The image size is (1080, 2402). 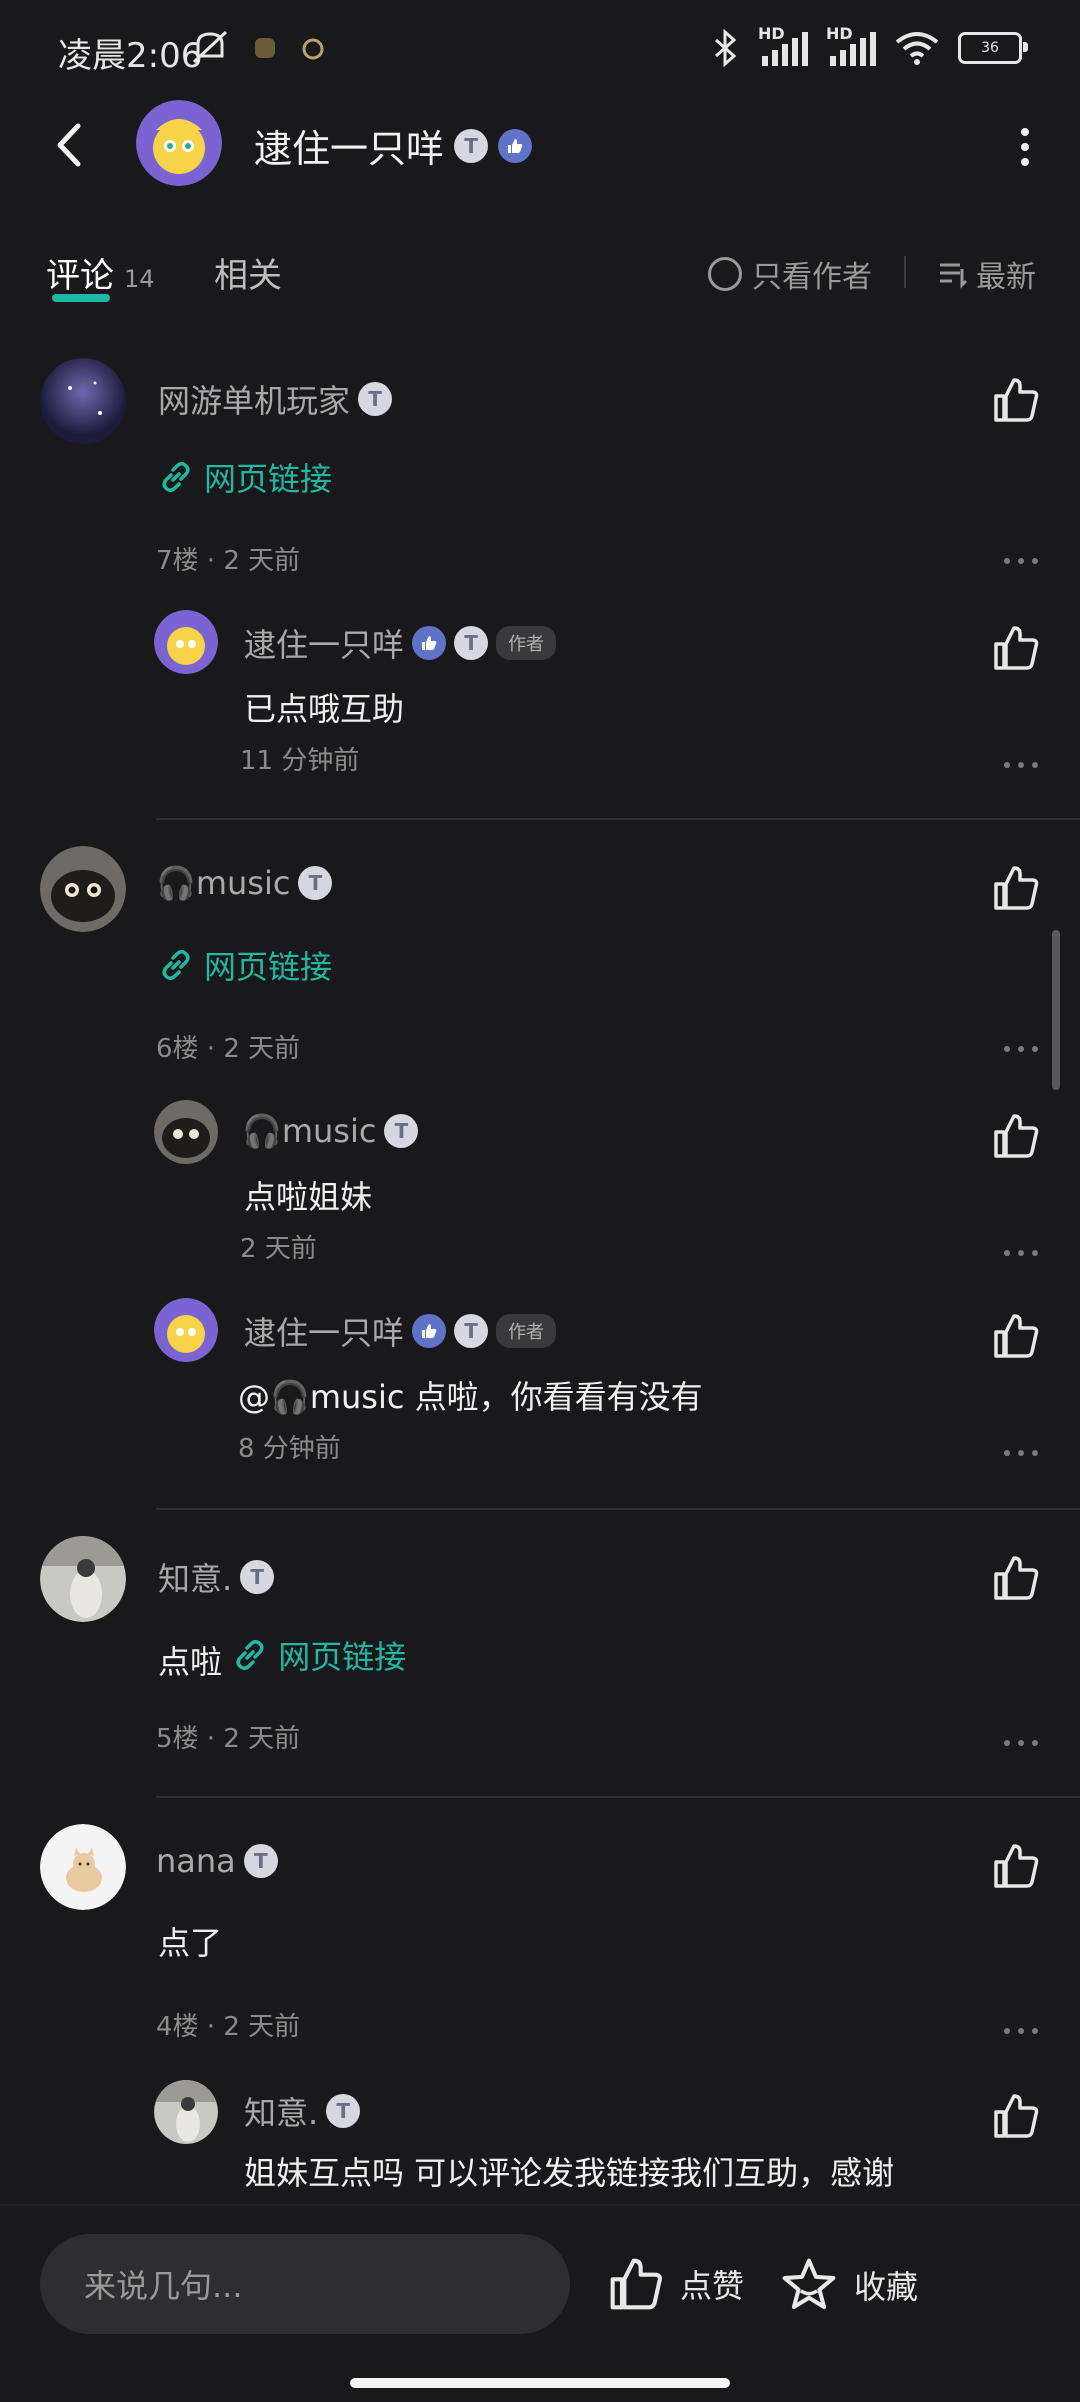 What do you see at coordinates (190, 1943) in the screenshot?
I see `comment-text: 点了` at bounding box center [190, 1943].